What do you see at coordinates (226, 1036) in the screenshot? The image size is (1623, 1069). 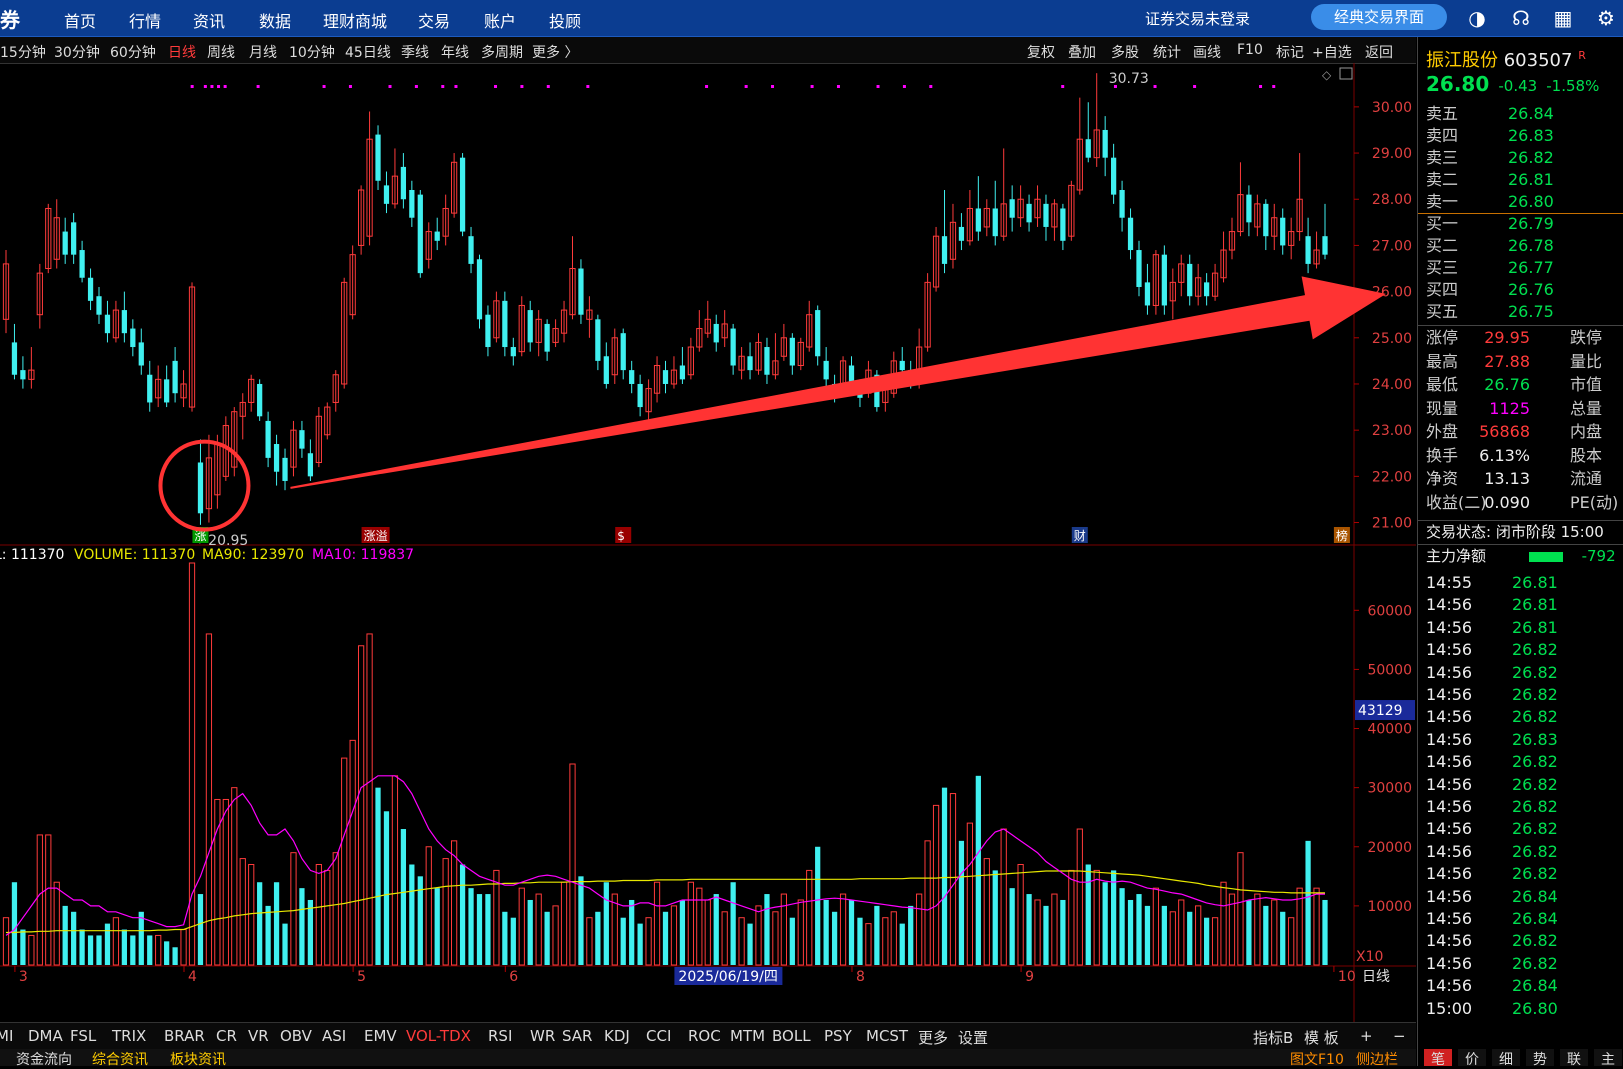 I see `indicator-tab: CR` at bounding box center [226, 1036].